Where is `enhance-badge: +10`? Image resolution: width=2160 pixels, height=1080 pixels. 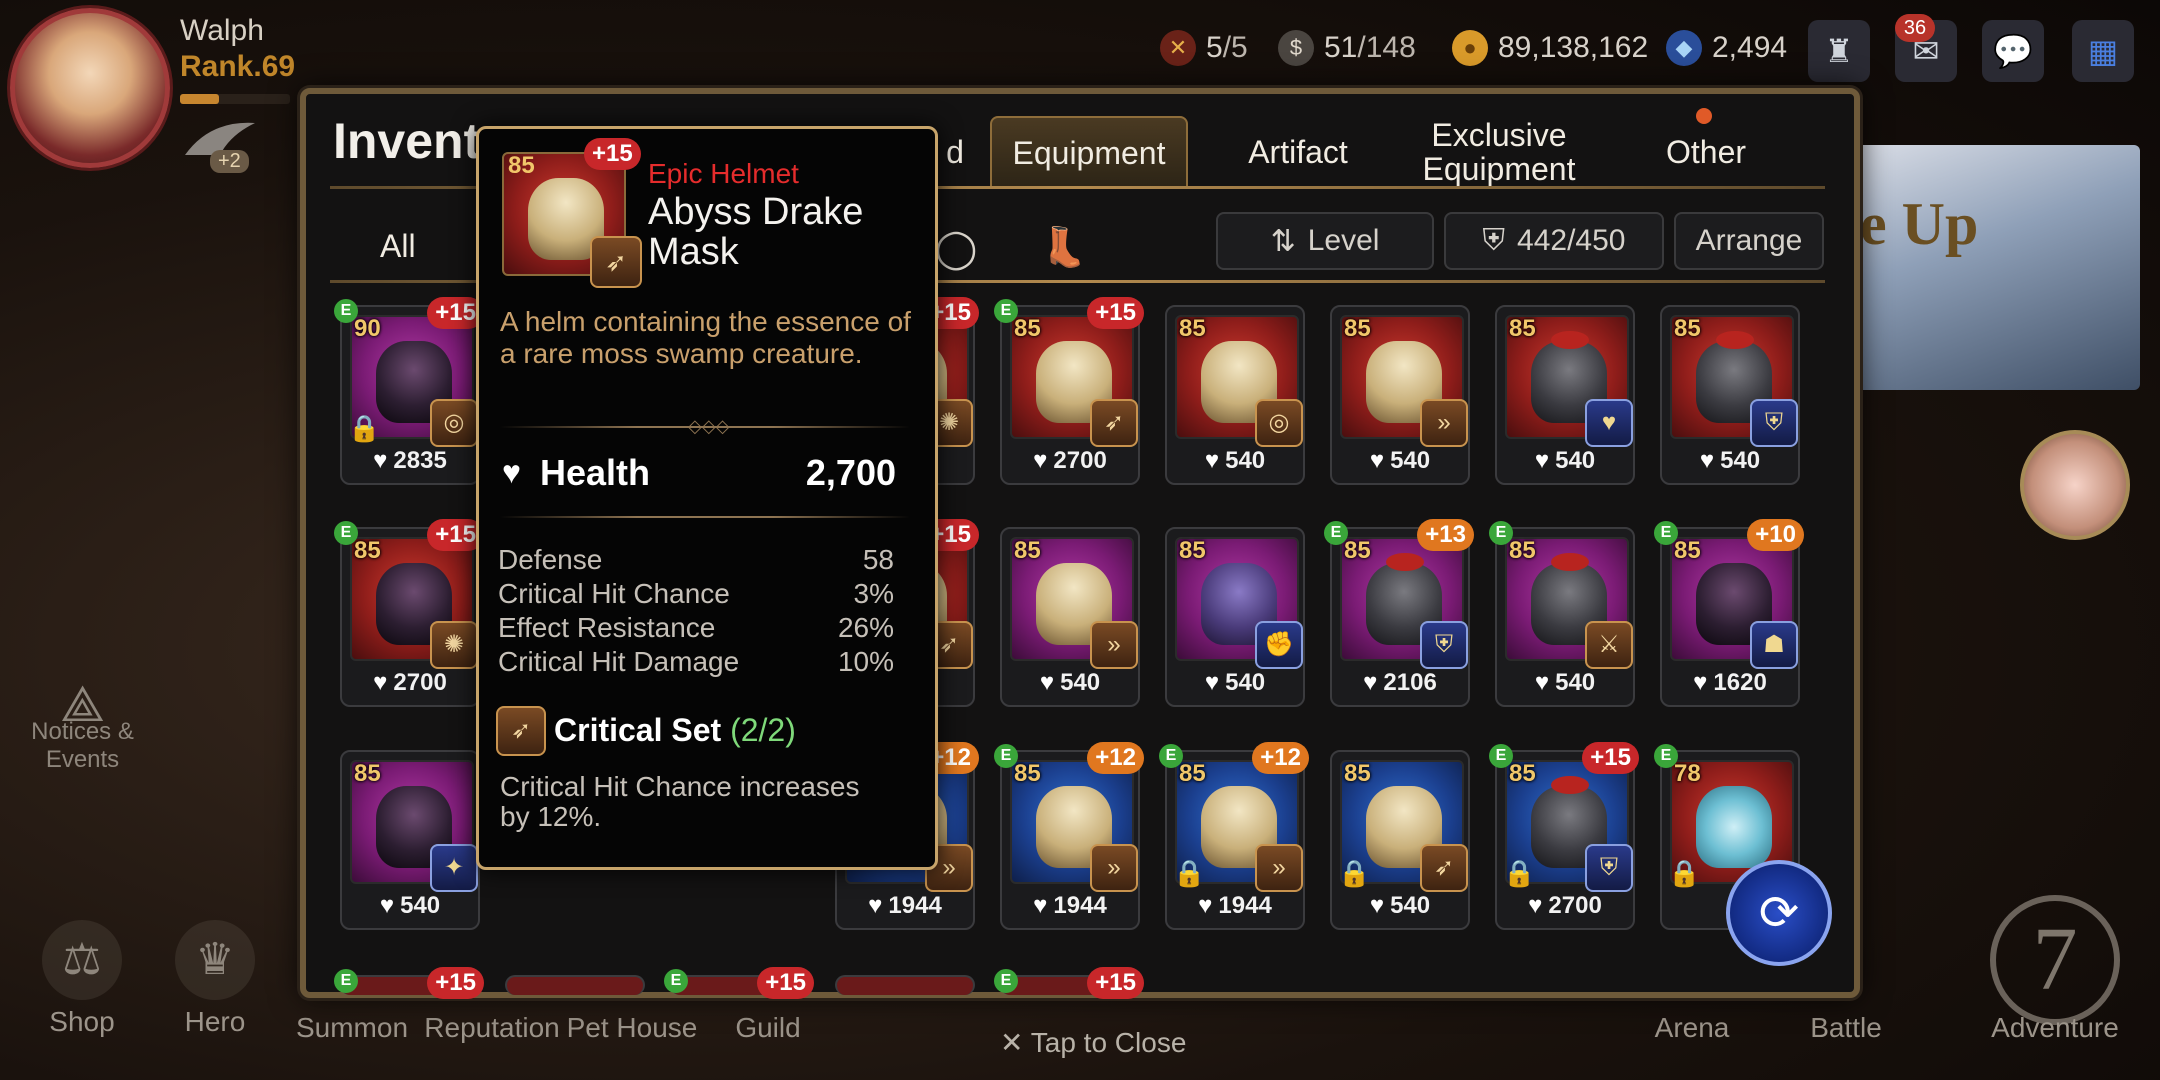 enhance-badge: +10 is located at coordinates (1775, 535).